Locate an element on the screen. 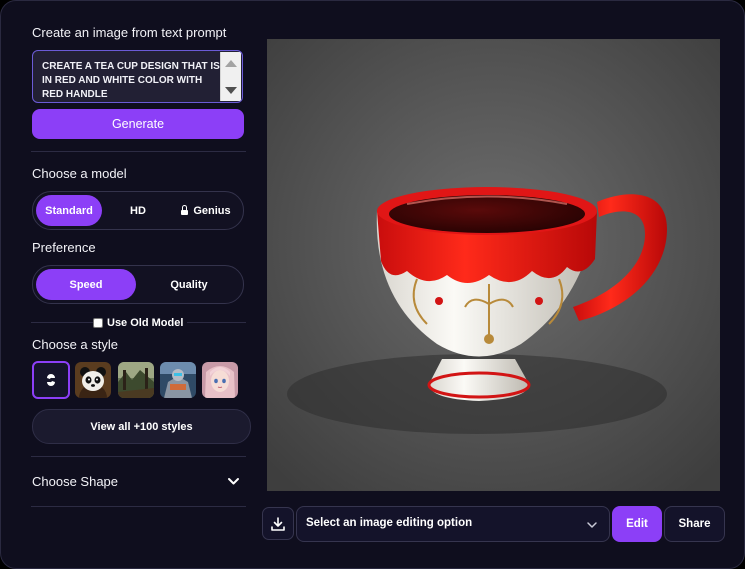 This screenshot has height=569, width=745. style-none is located at coordinates (51, 380).